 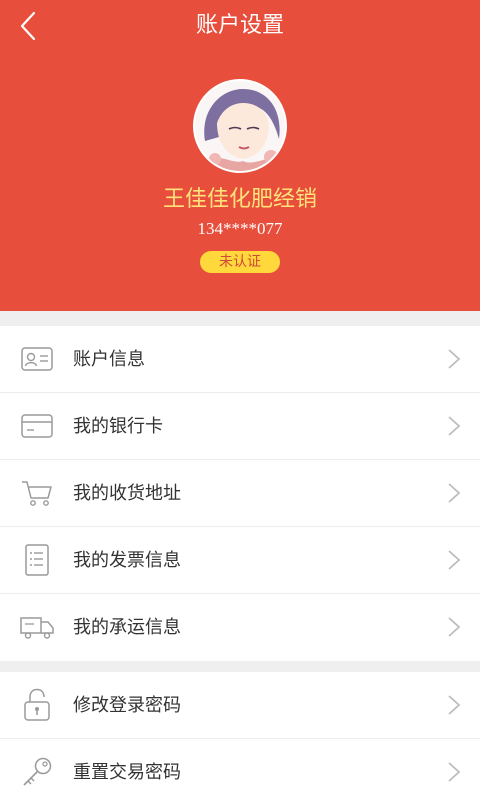 What do you see at coordinates (37, 493) in the screenshot?
I see `cart-icon` at bounding box center [37, 493].